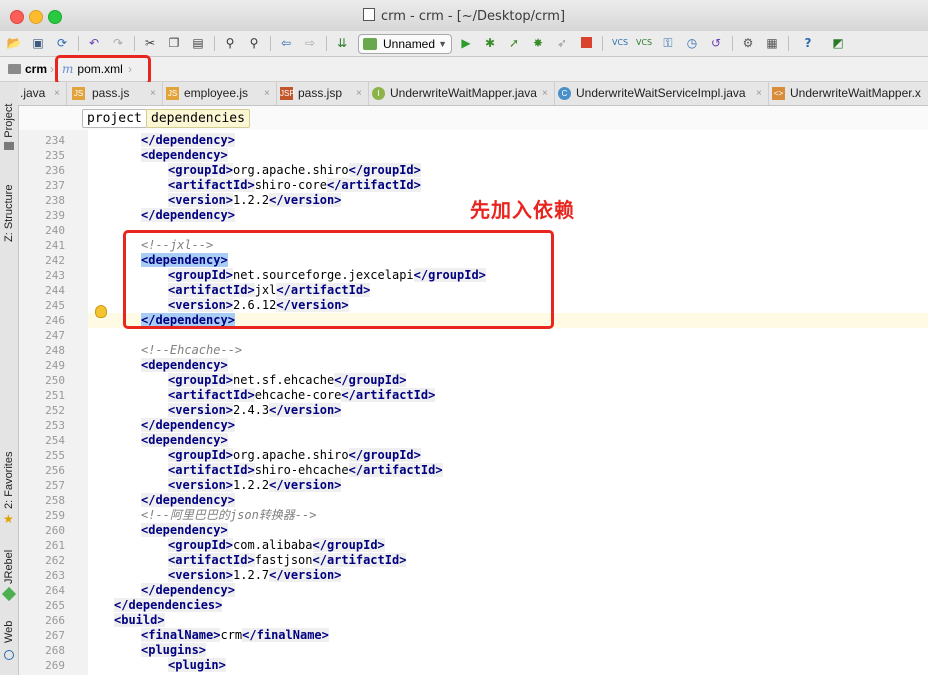 This screenshot has height=675, width=928. I want to click on help-icon: ?, so click(808, 43).